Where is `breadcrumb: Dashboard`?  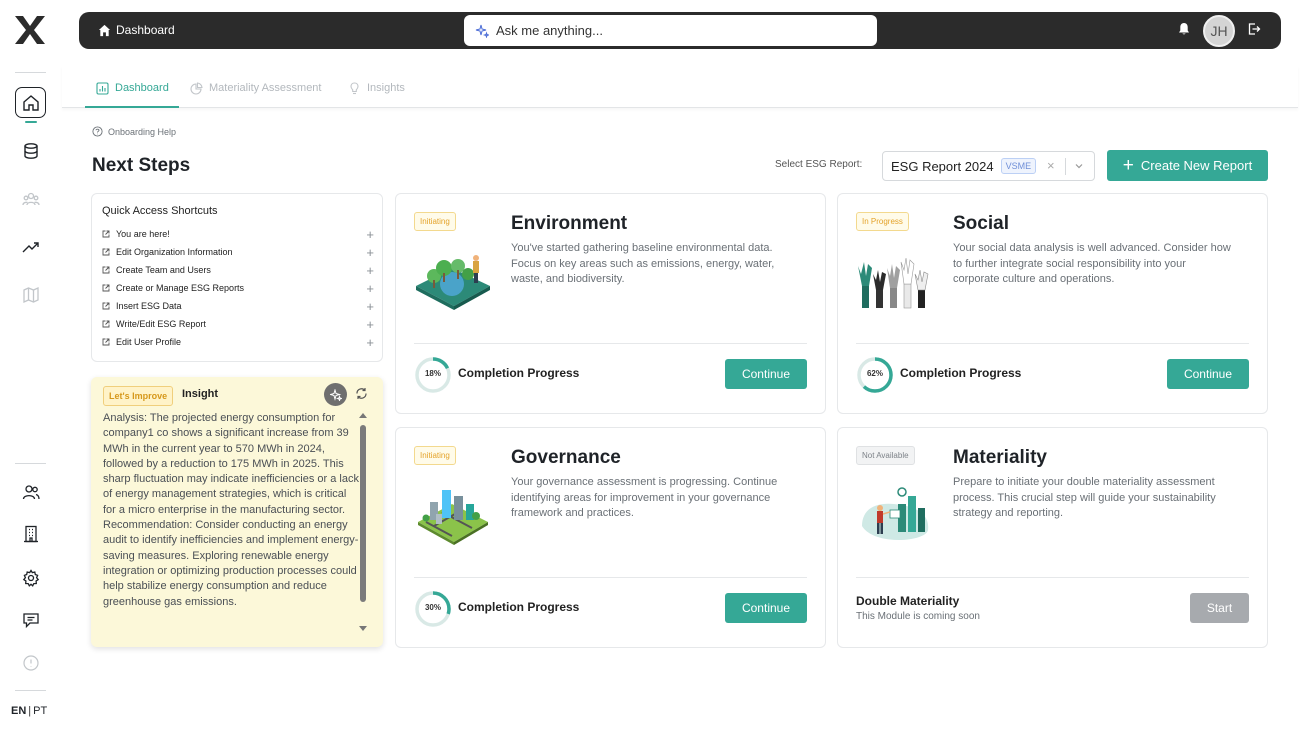 breadcrumb: Dashboard is located at coordinates (136, 30).